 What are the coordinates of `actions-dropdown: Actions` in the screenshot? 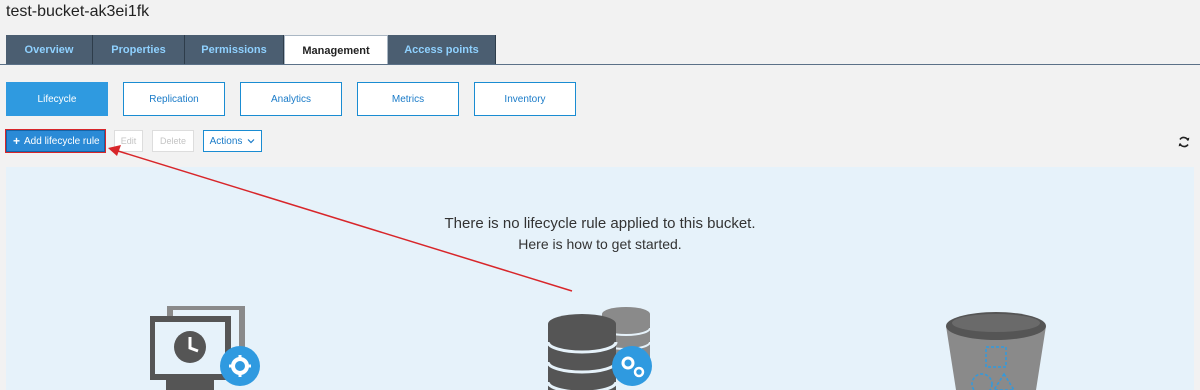 It's located at (232, 141).